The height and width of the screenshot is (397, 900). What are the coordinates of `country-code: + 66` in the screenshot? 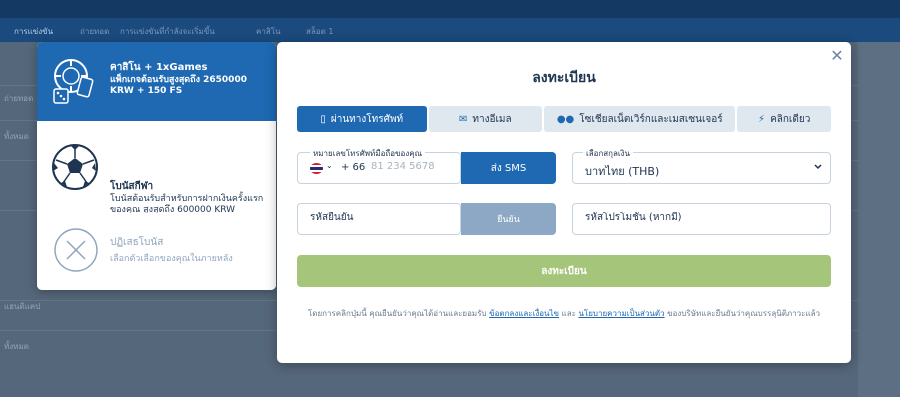 It's located at (353, 167).